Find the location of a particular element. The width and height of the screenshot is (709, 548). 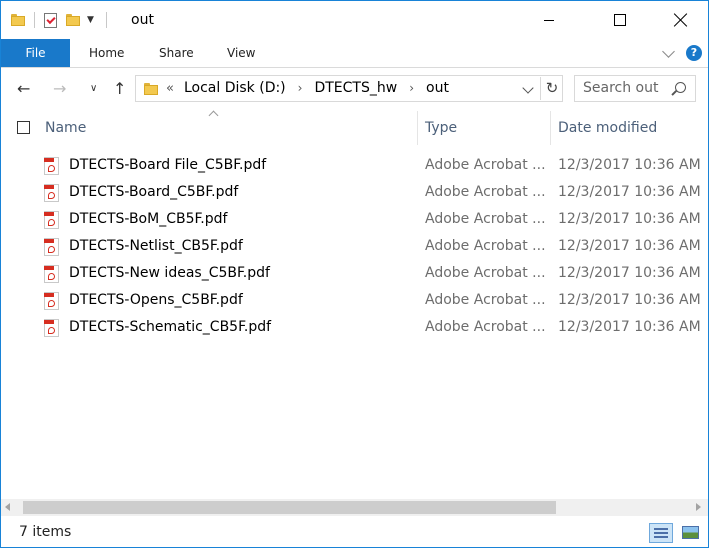

large-icons-view-icon is located at coordinates (691, 533).